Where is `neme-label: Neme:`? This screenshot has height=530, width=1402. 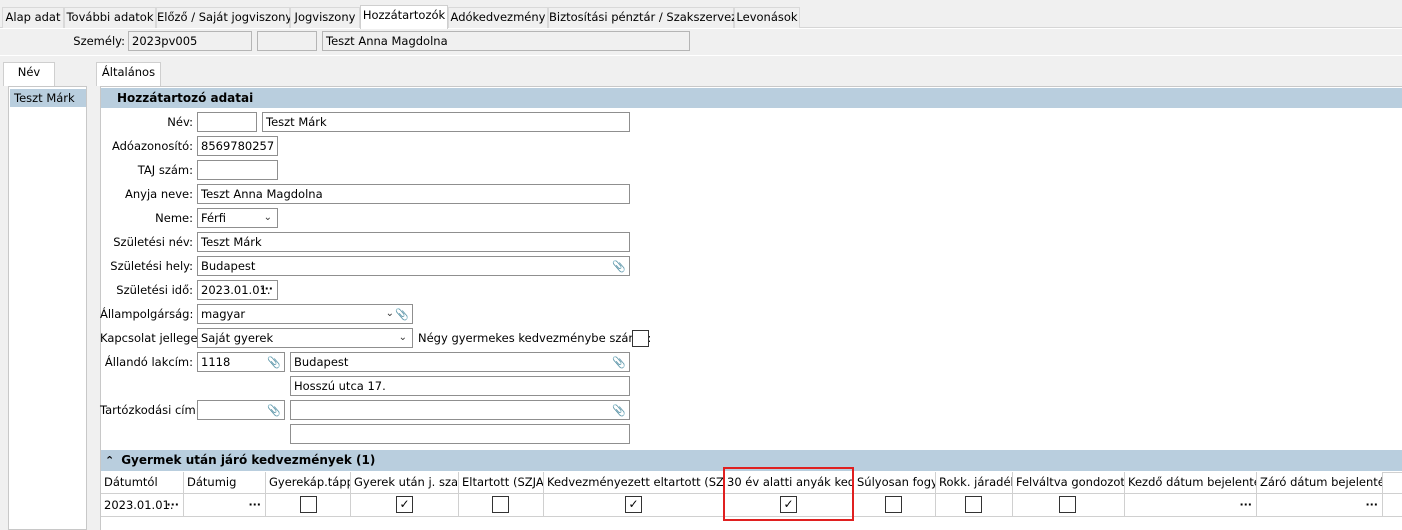
neme-label: Neme: is located at coordinates (174, 218).